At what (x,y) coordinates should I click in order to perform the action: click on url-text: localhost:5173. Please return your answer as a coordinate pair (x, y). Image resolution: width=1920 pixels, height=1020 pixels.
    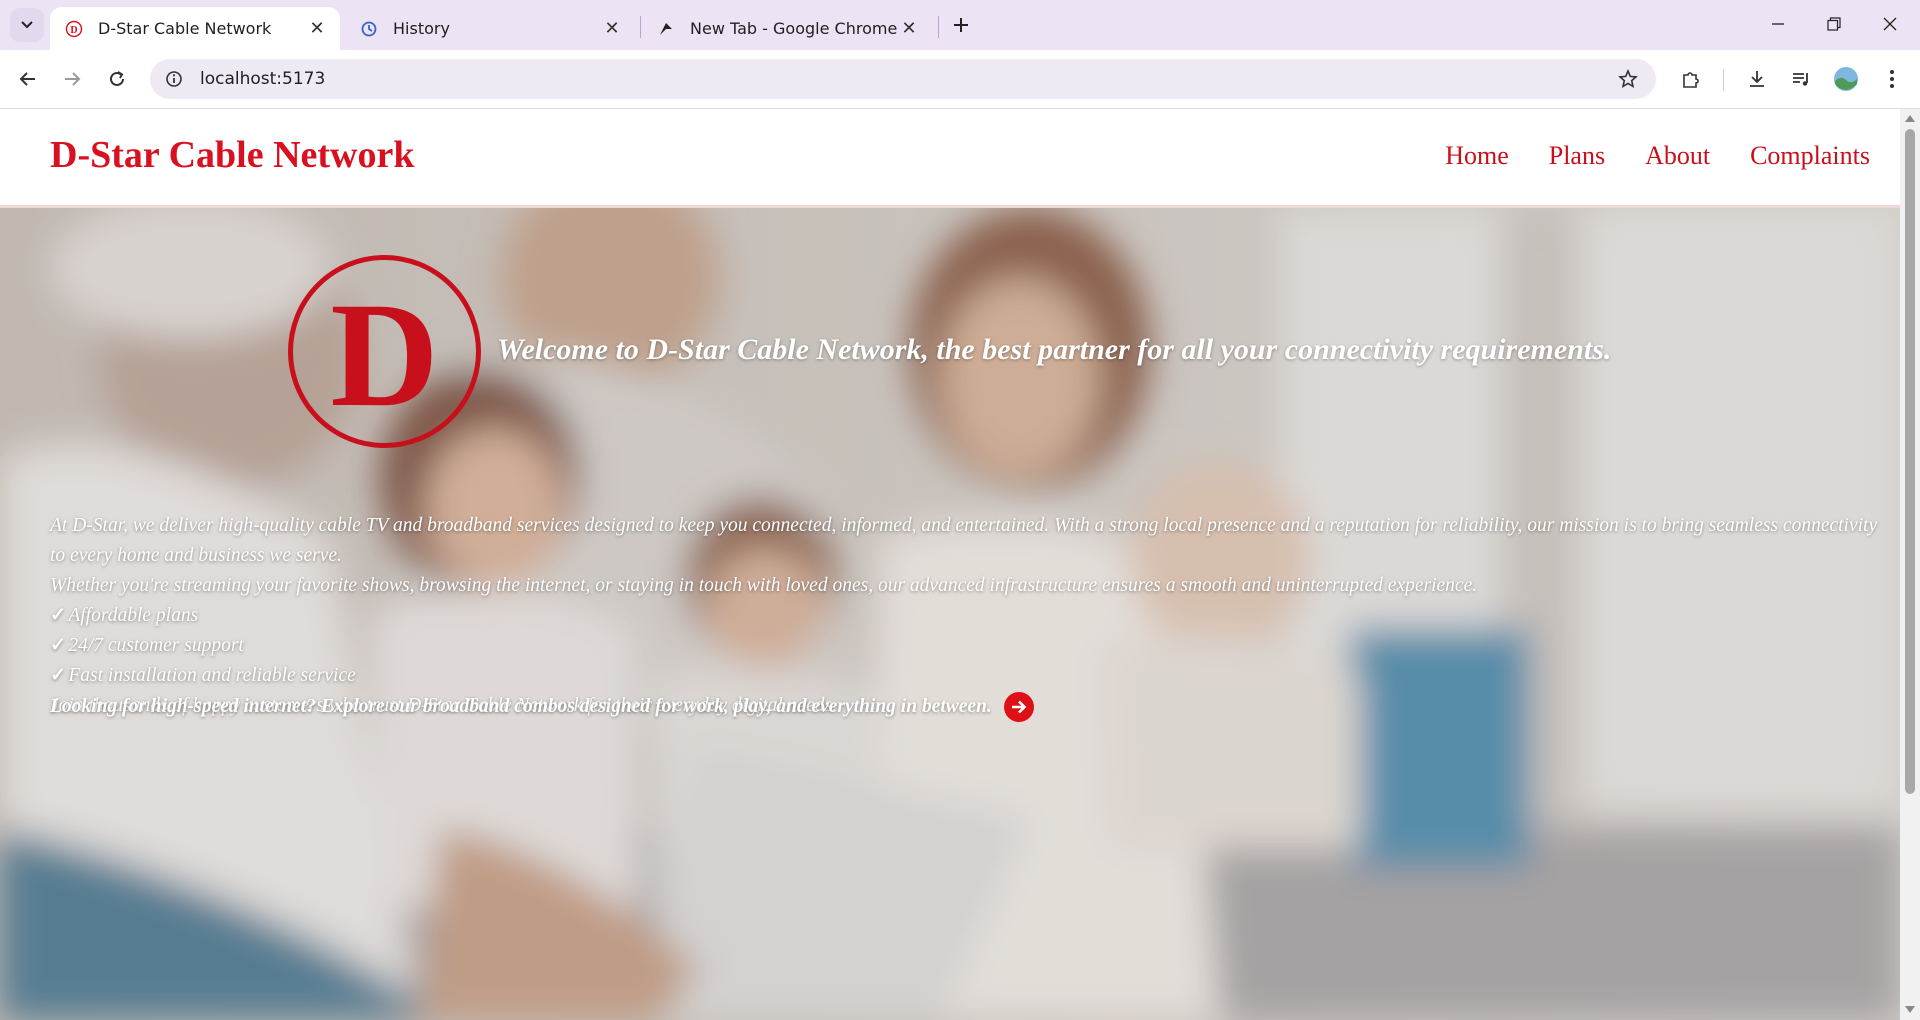
    Looking at the image, I should click on (262, 79).